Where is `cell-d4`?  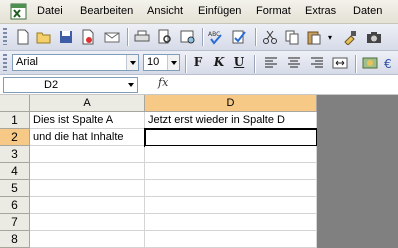 cell-d4 is located at coordinates (231, 171).